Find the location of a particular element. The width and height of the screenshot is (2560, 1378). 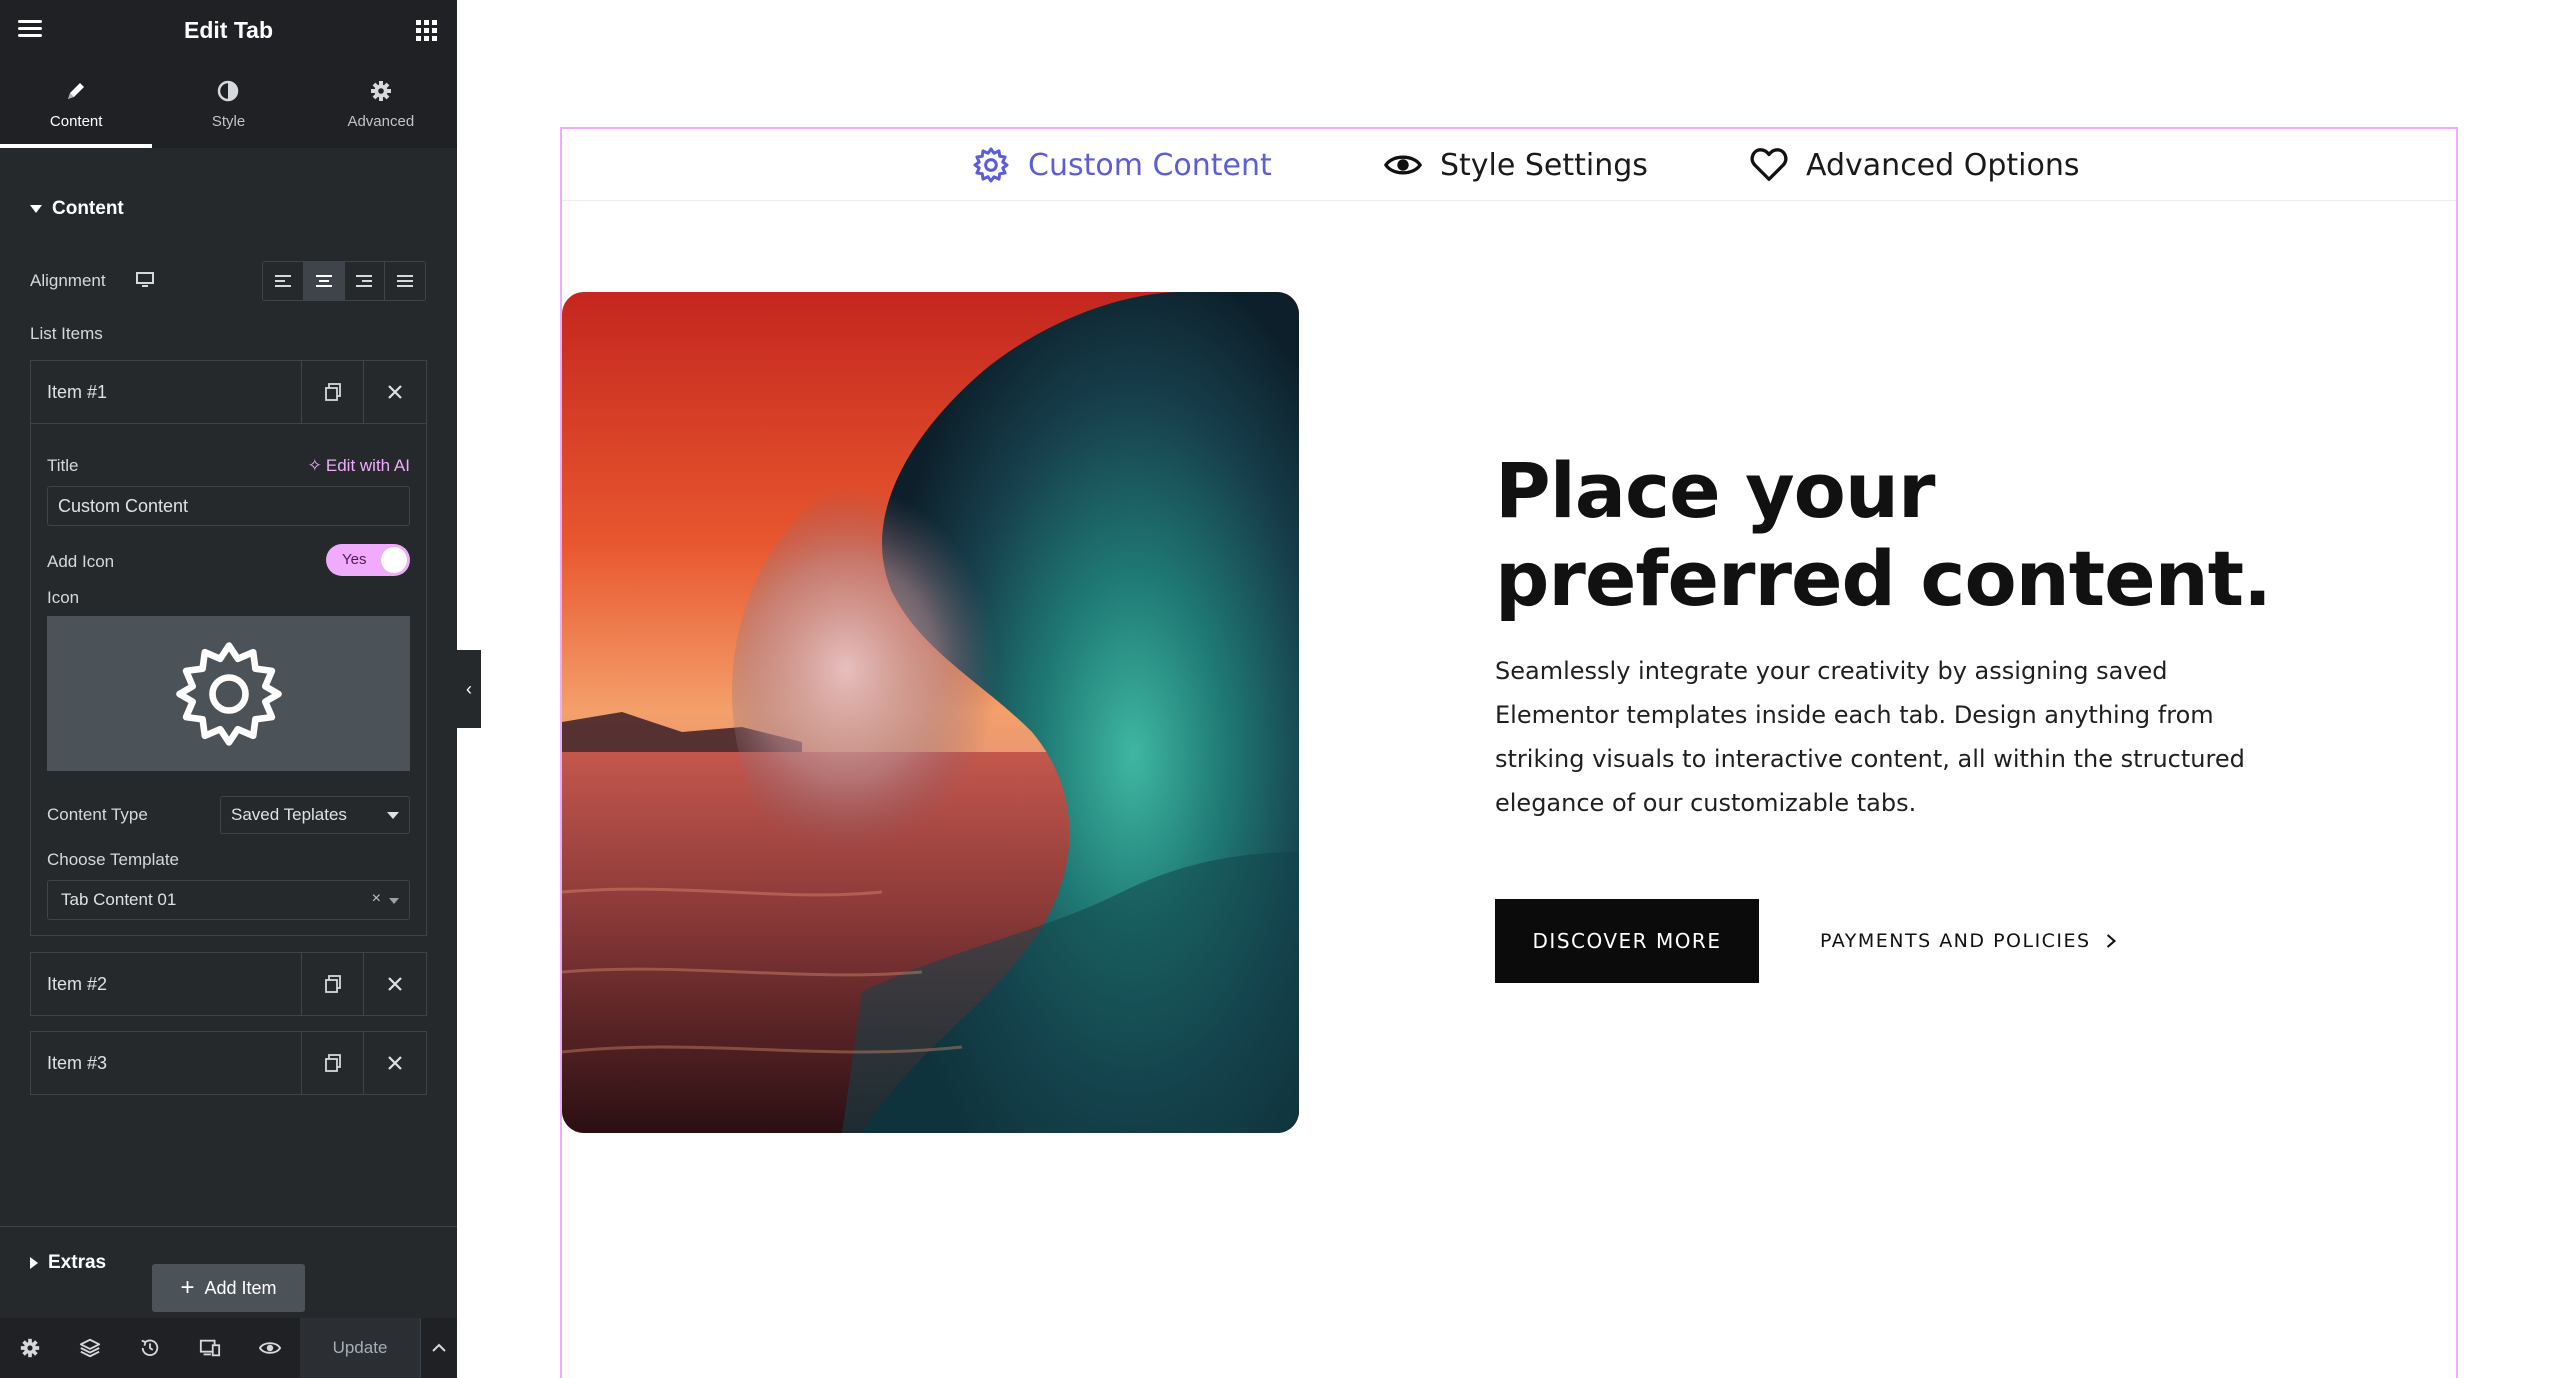

extras-section-title: Extras is located at coordinates (77, 1262).